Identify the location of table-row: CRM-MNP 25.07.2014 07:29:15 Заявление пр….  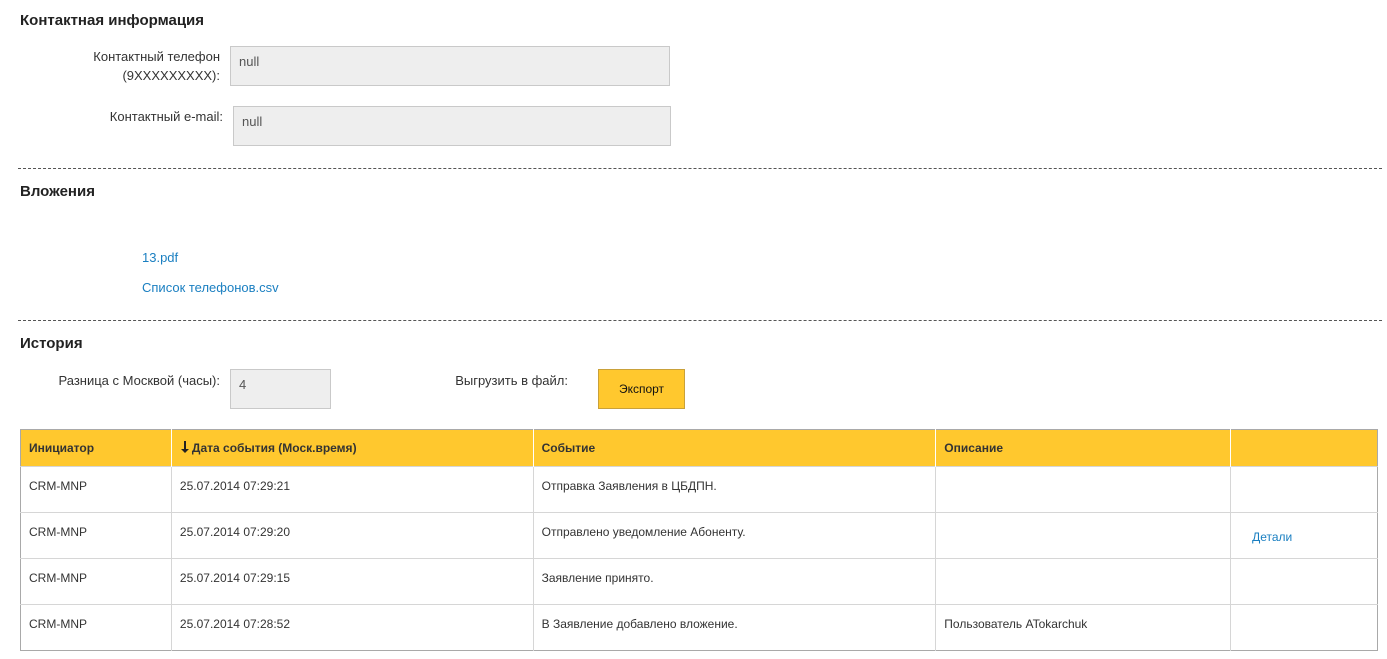
(699, 581).